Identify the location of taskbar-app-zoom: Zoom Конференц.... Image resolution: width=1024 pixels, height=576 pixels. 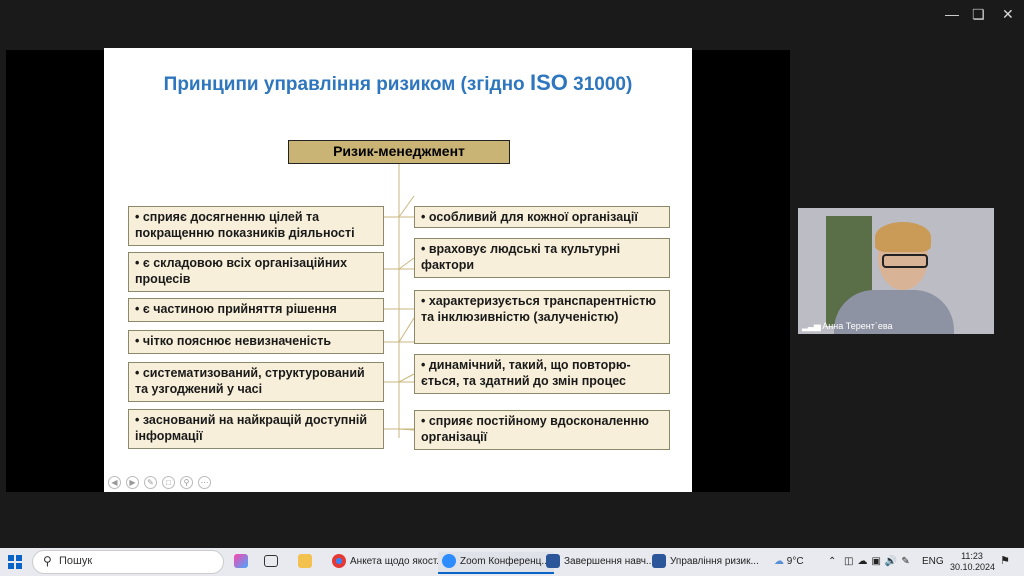
(496, 563).